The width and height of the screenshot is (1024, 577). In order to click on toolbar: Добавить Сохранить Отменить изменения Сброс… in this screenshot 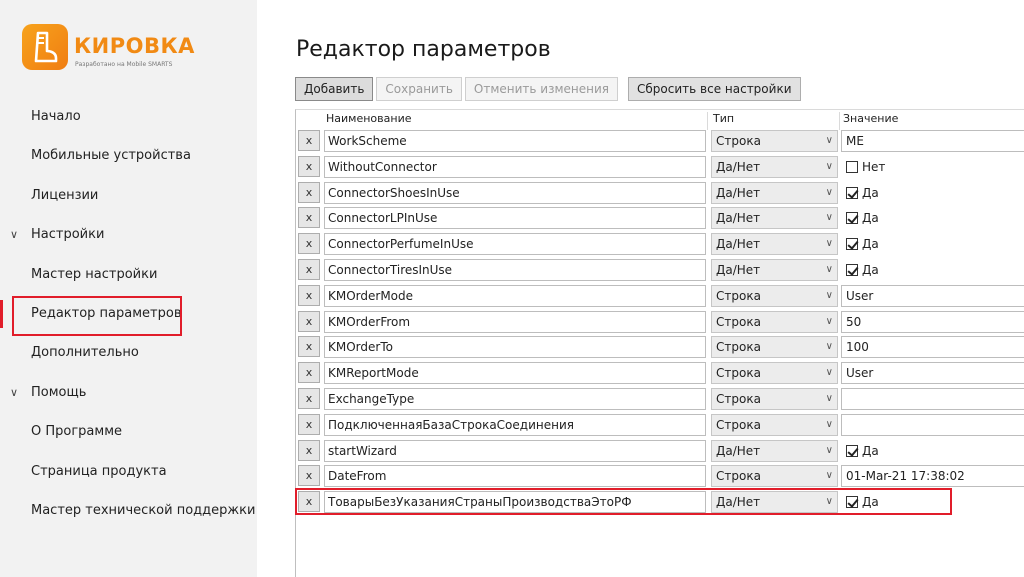, I will do `click(549, 89)`.